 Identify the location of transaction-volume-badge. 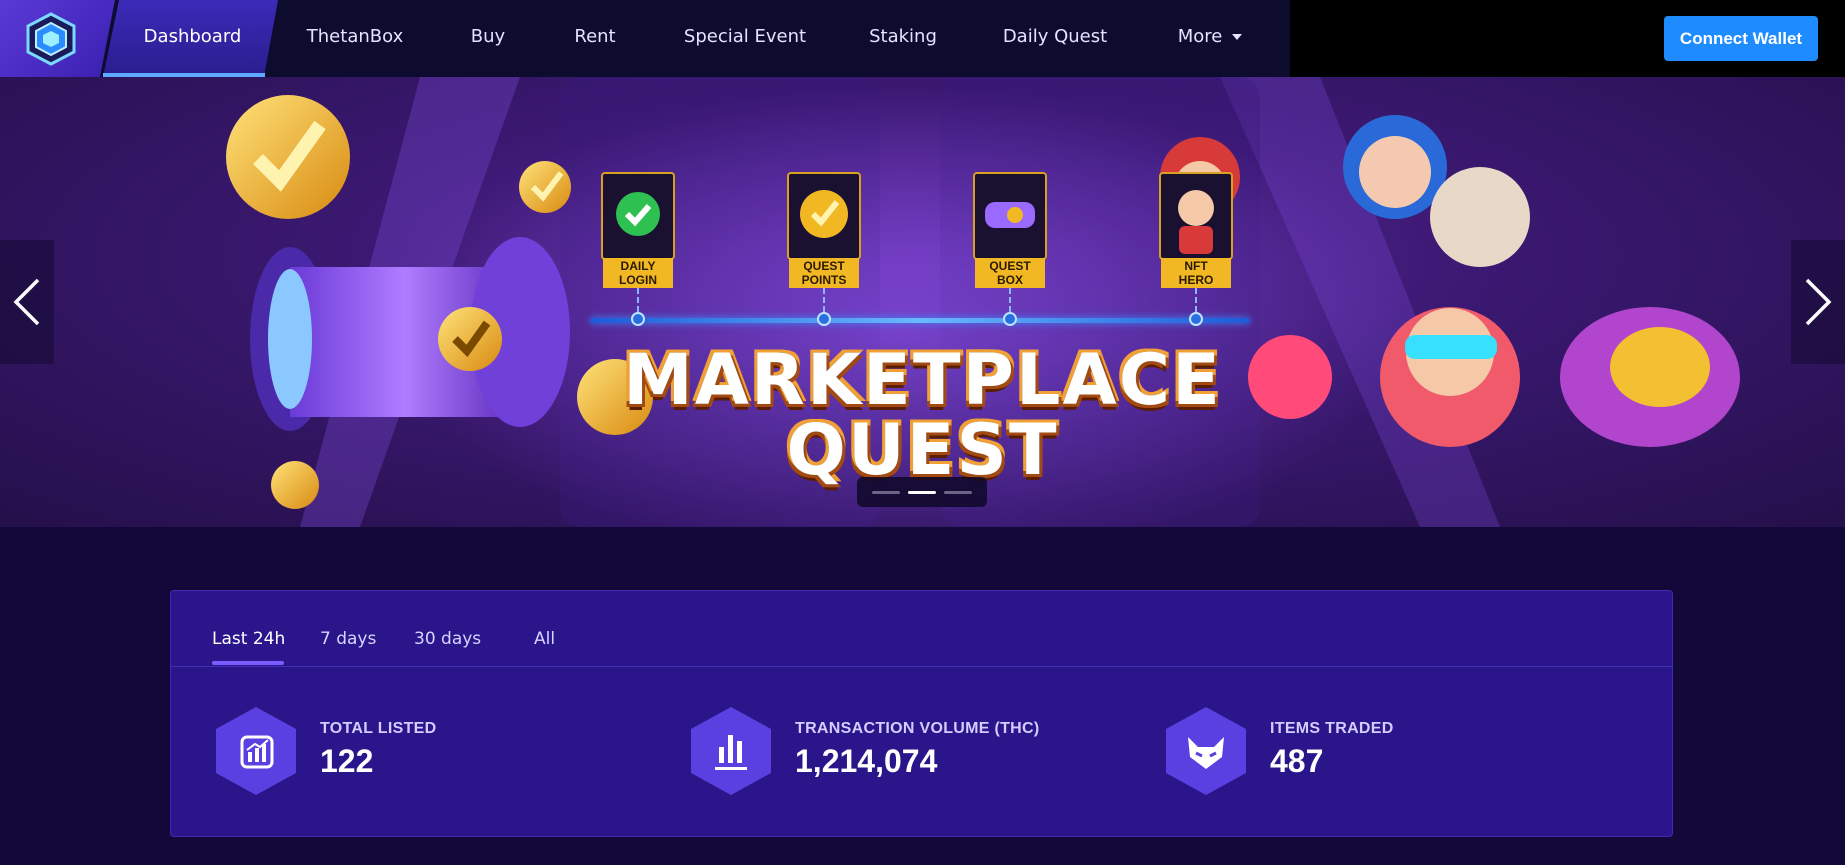
(731, 751).